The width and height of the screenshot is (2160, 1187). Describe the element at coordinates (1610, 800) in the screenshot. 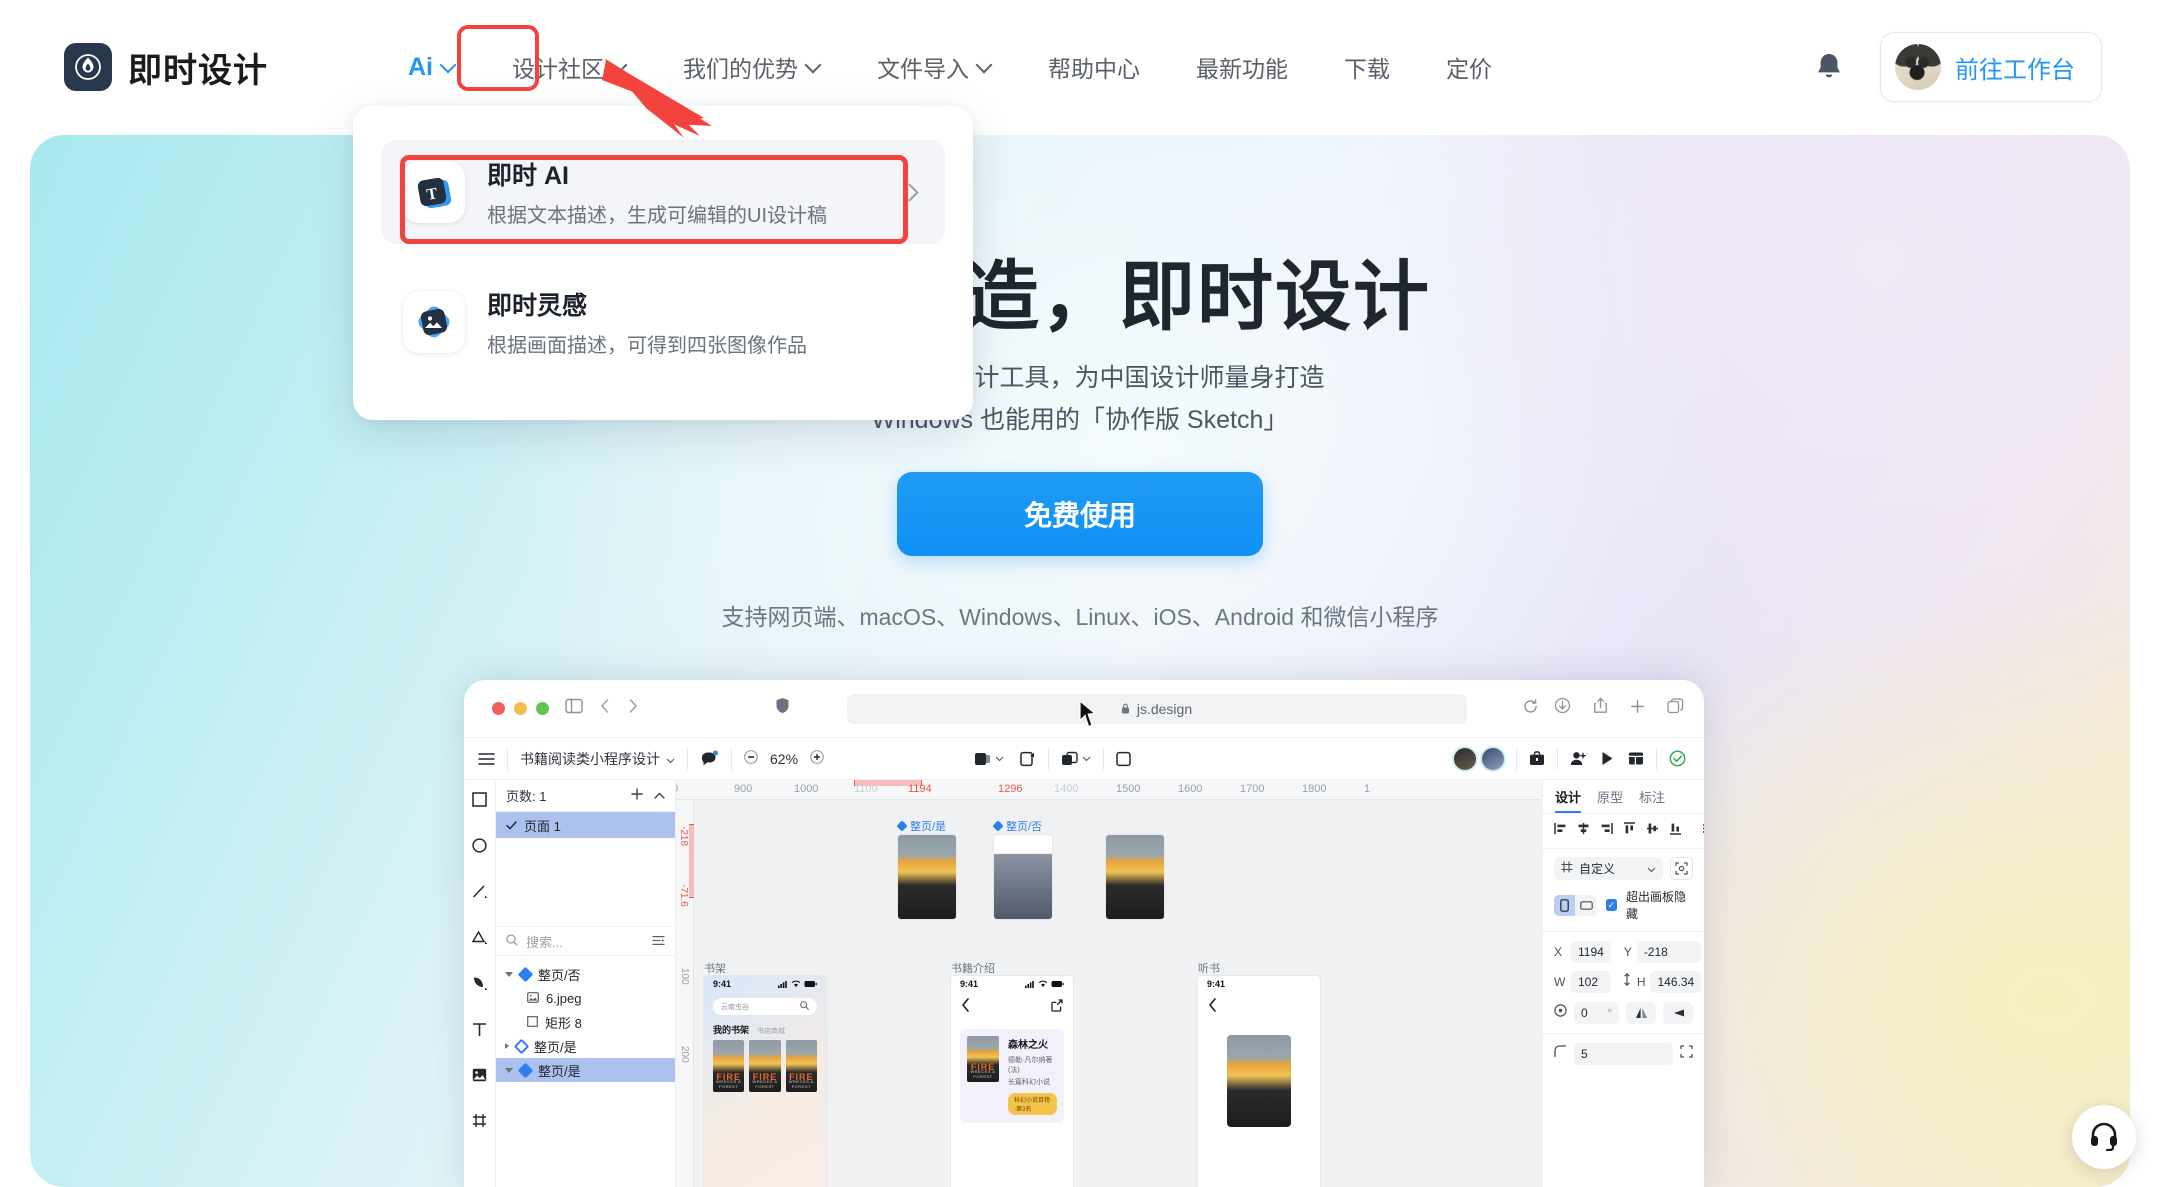

I see `tab-prototype: 原型` at that location.